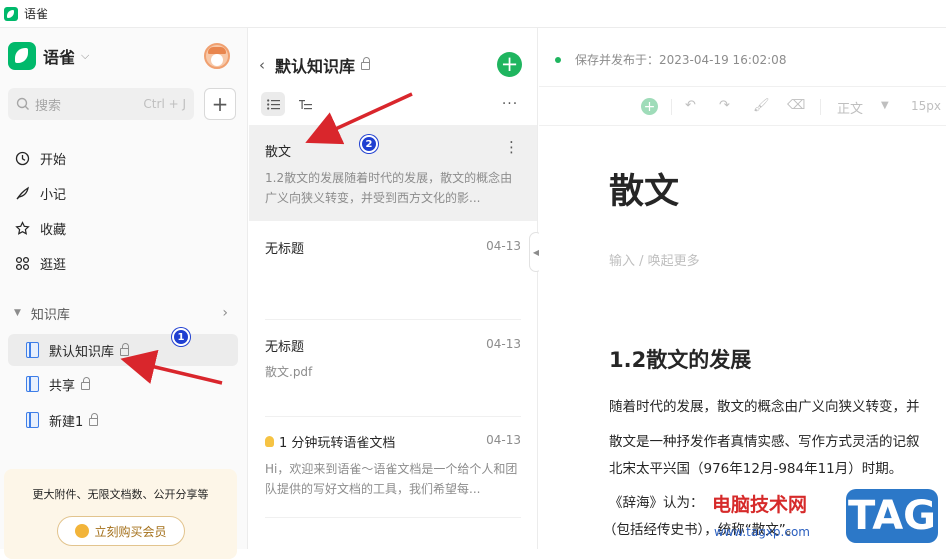 This screenshot has height=559, width=946. I want to click on paragraph: 《辞海》认为：, so click(656, 501).